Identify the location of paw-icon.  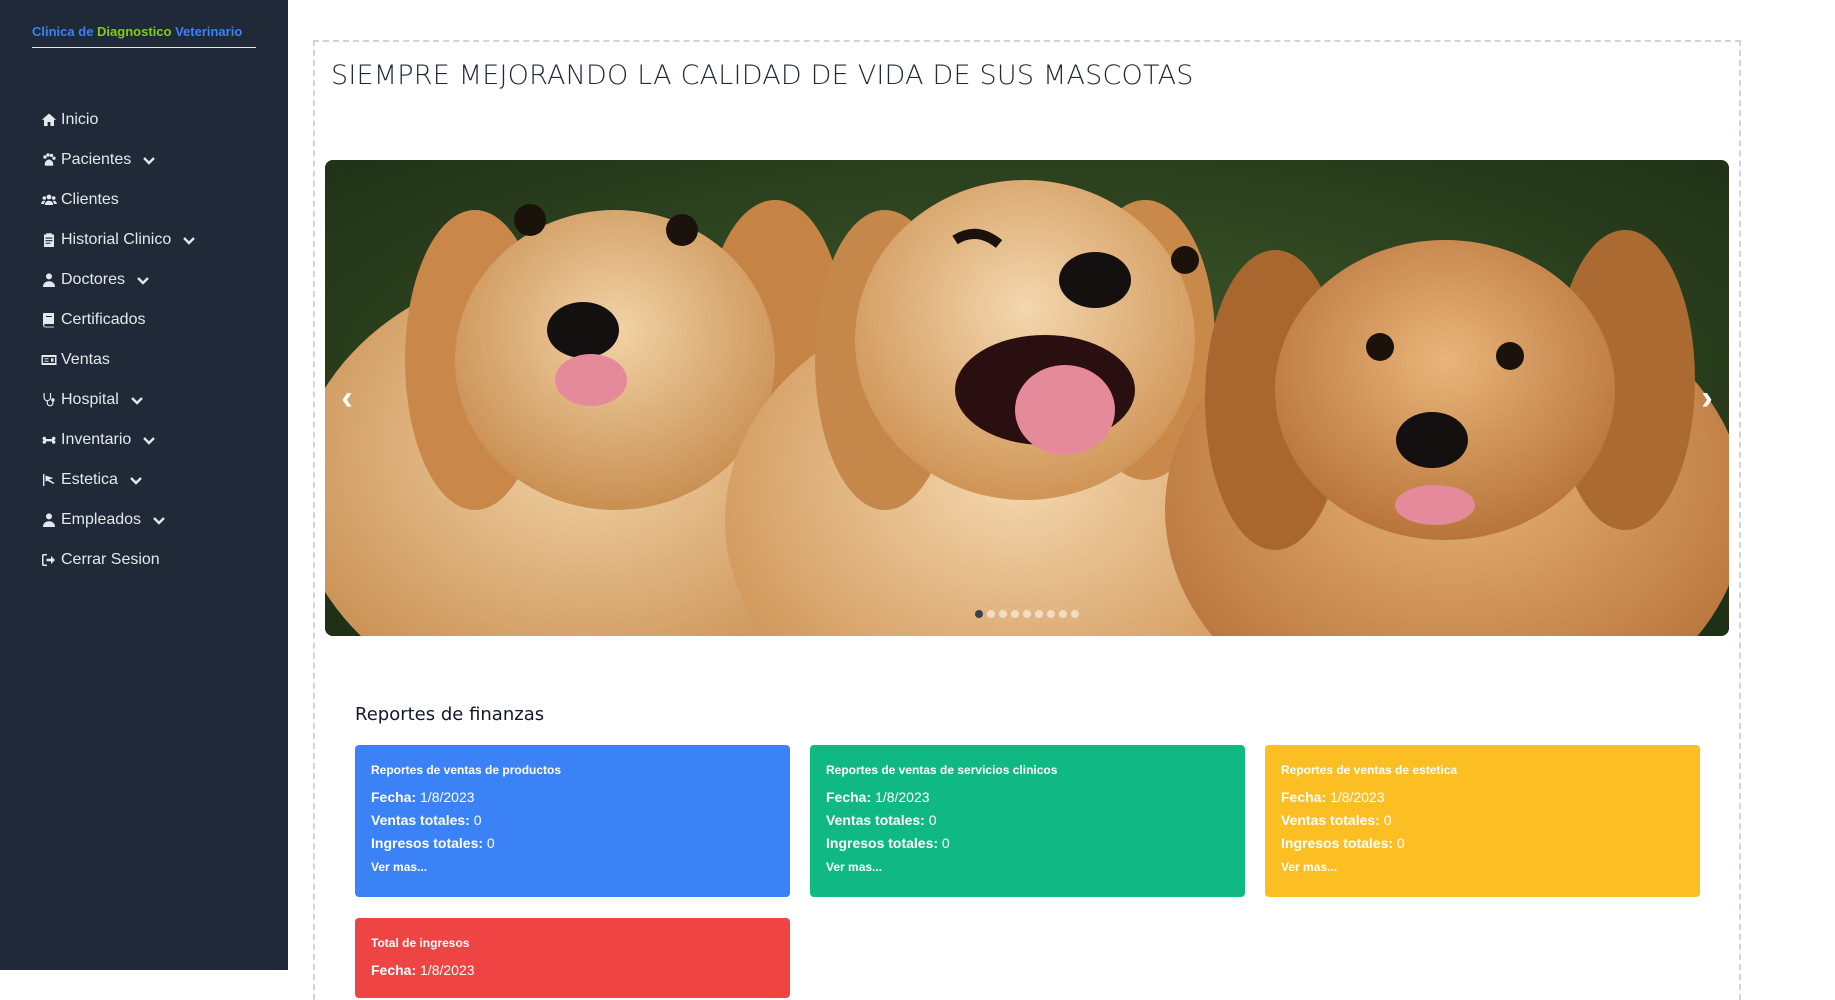
(48, 160).